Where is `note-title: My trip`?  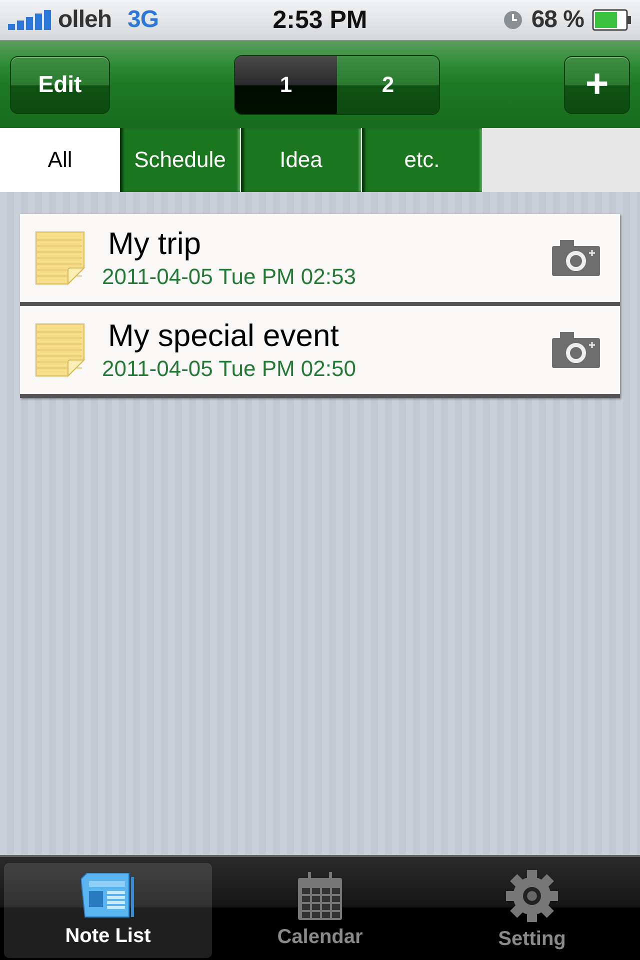
note-title: My trip is located at coordinates (154, 244).